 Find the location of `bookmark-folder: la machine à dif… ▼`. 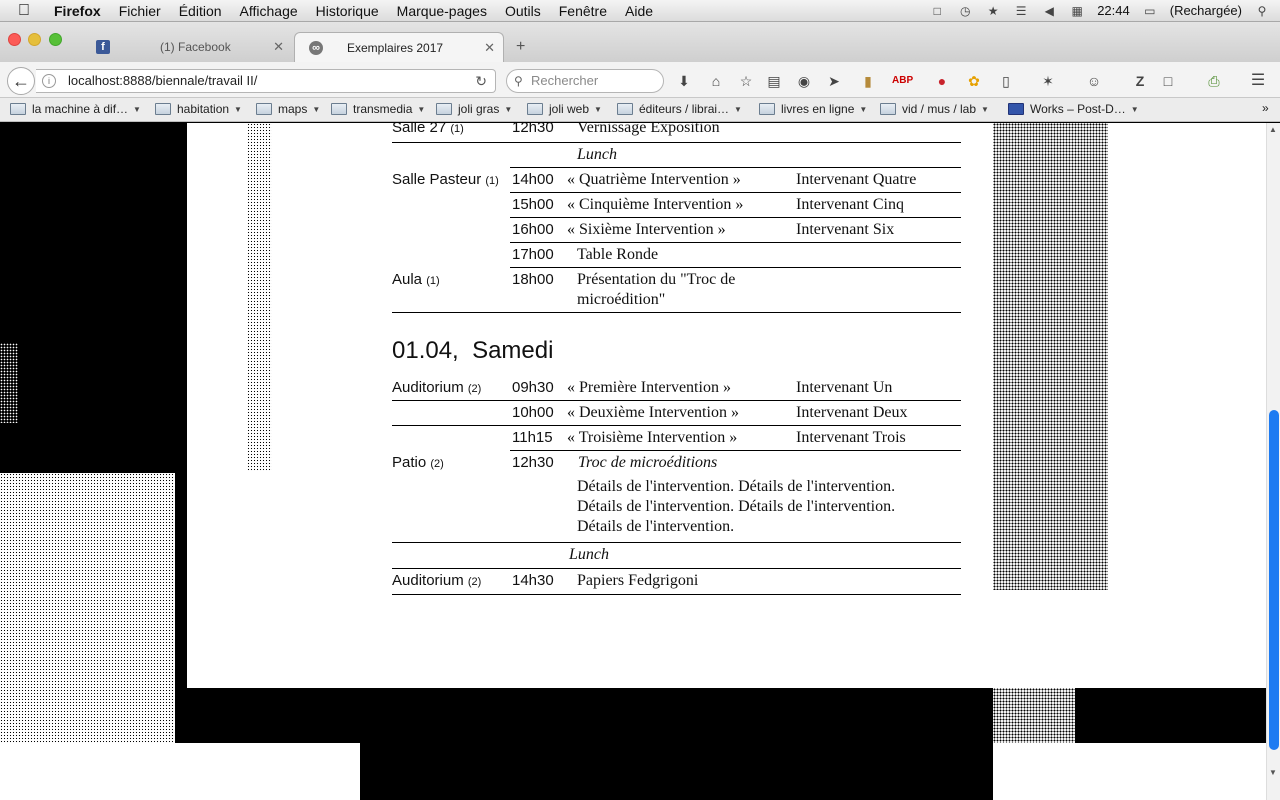

bookmark-folder: la machine à dif… ▼ is located at coordinates (75, 109).